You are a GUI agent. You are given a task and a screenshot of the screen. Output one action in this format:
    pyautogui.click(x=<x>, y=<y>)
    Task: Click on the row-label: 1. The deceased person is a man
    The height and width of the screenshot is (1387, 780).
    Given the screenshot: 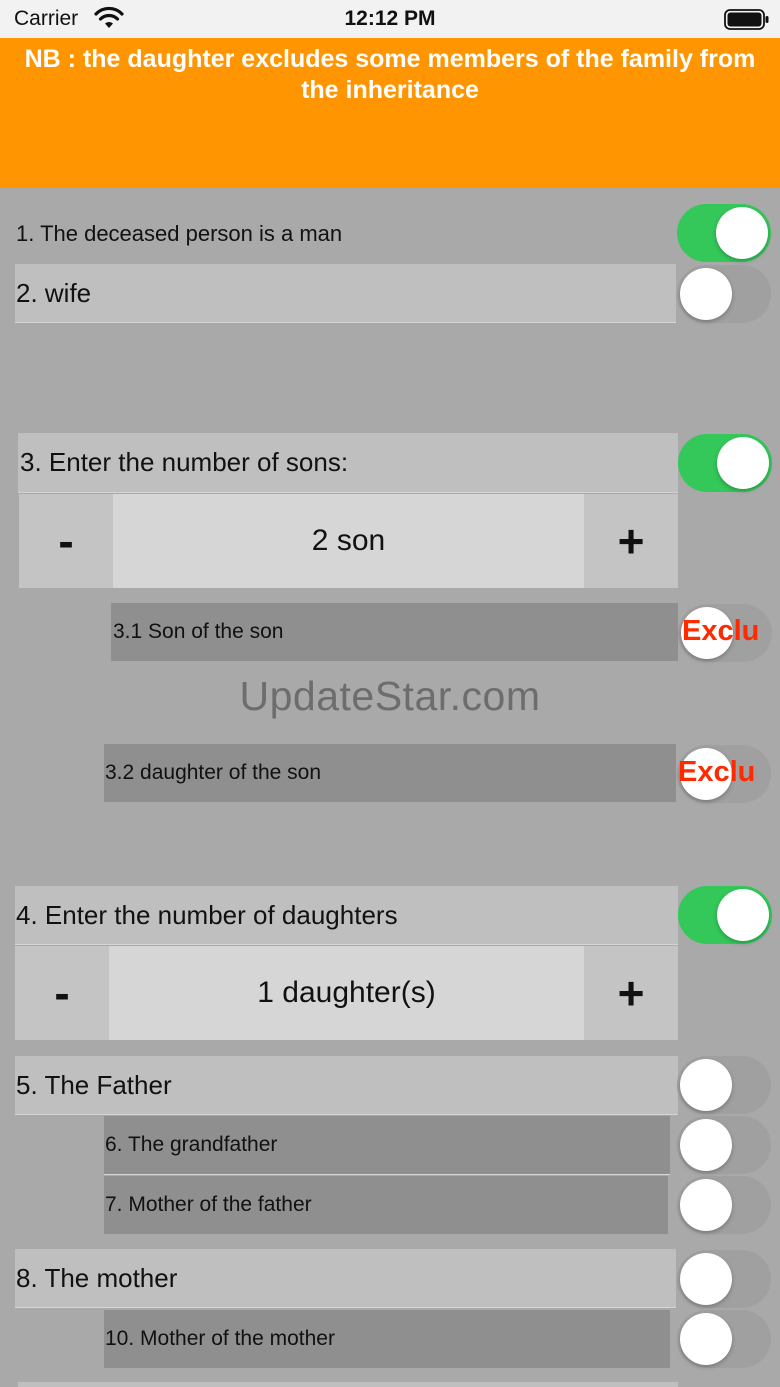 What is the action you would take?
    pyautogui.click(x=179, y=233)
    